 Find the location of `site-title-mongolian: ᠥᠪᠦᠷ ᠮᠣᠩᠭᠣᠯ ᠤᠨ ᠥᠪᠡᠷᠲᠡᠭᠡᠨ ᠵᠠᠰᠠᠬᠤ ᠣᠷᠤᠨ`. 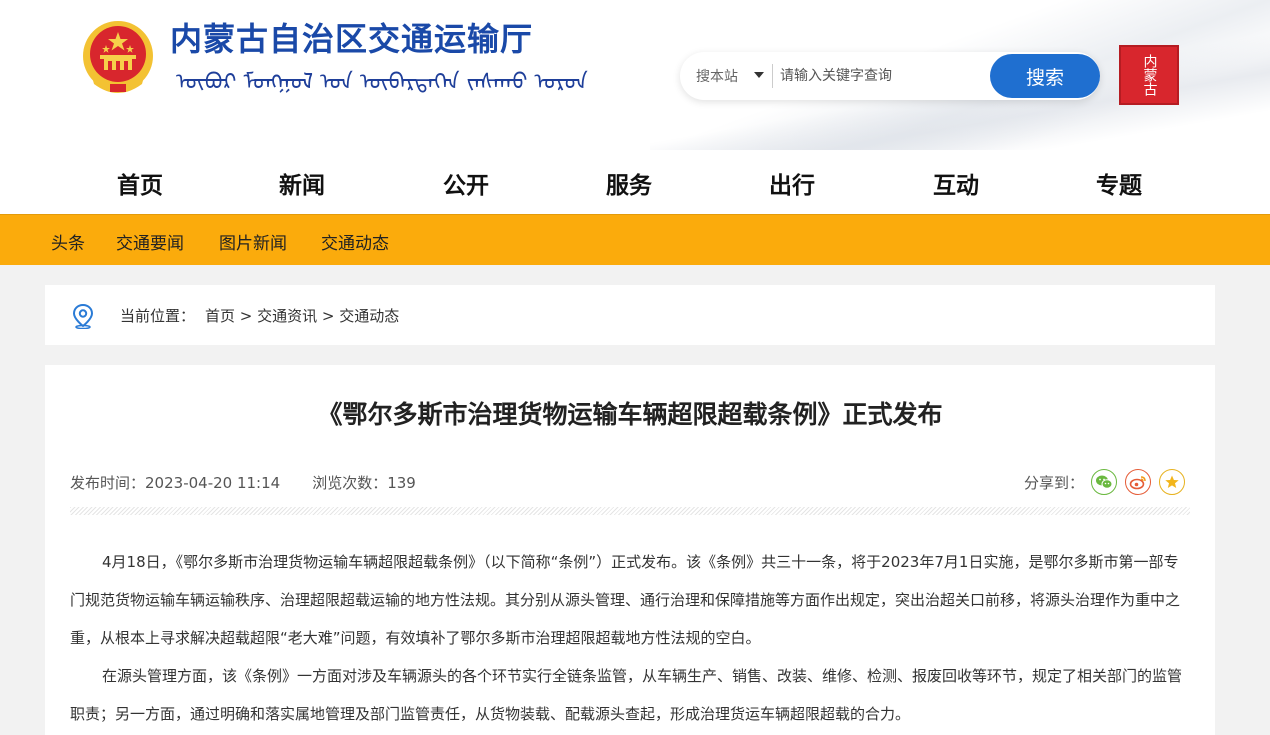

site-title-mongolian: ᠥᠪᠦᠷ ᠮᠣᠩᠭᠣᠯ ᠤᠨ ᠥᠪᠡᠷᠲᠡᠭᠡᠨ ᠵᠠᠰᠠᠬᠤ ᠣᠷᠤᠨ is located at coordinates (382, 82).